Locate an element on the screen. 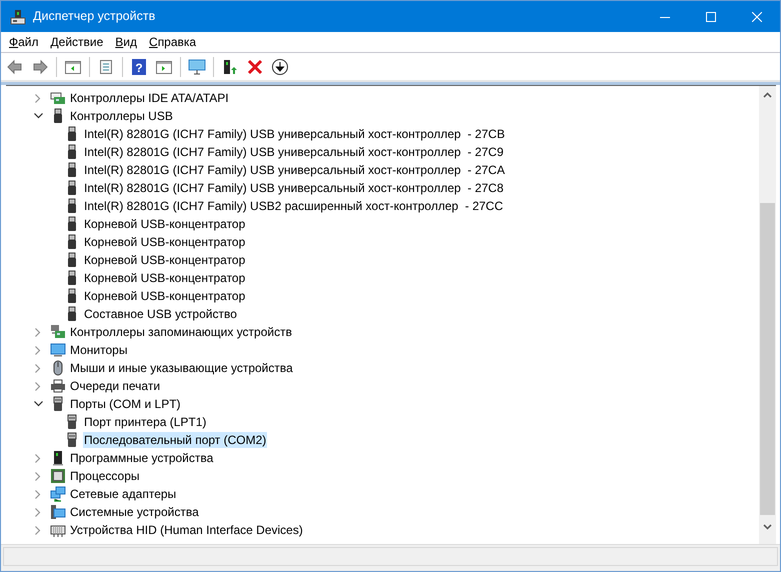 The image size is (781, 572). device-item: Intel(R) 82801G (ICH7 Family) USB универсальный хост-контроллер - 27C9 is located at coordinates (294, 152).